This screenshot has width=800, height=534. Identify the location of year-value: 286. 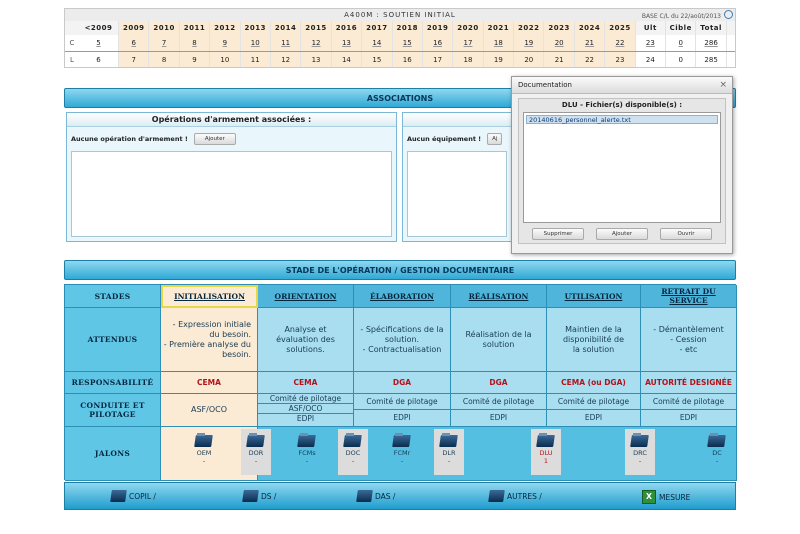
(711, 43).